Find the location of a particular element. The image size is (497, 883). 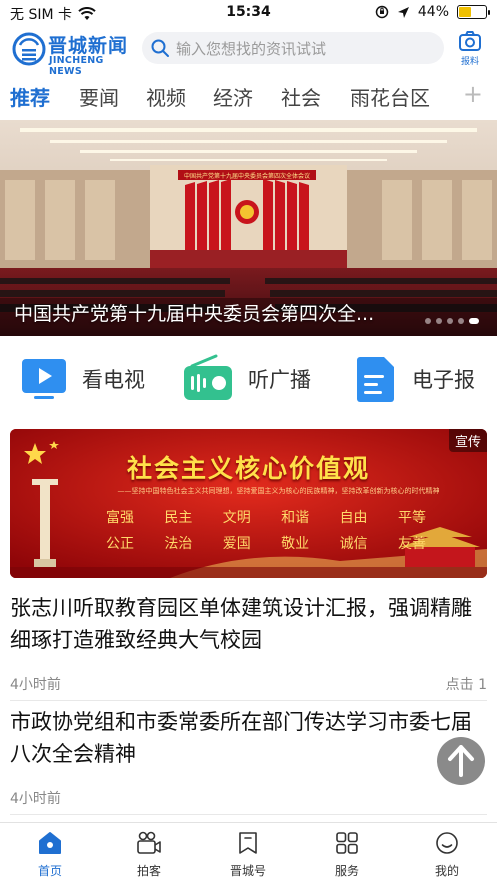

status-bar: 无 SIM 卡 15:34 44% is located at coordinates (248, 13).